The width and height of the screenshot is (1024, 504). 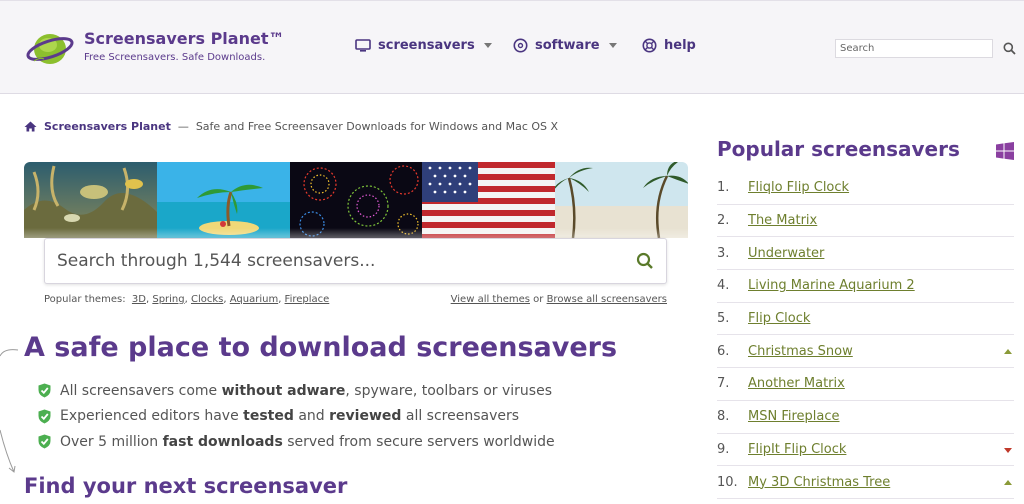 I want to click on screensaver-link: FlipIt Flip Clock, so click(x=797, y=449).